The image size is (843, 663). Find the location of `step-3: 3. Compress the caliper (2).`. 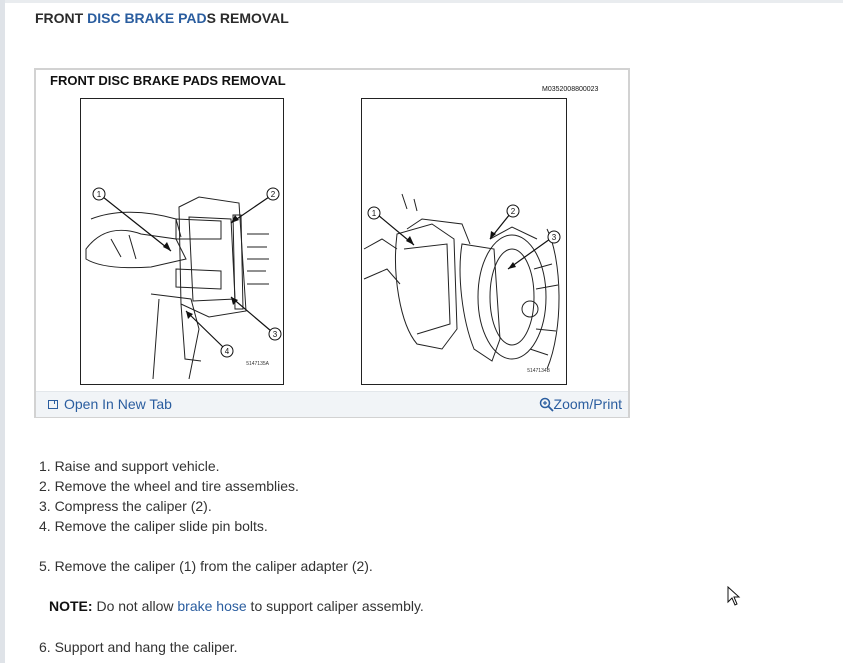

step-3: 3. Compress the caliper (2). is located at coordinates (125, 506).